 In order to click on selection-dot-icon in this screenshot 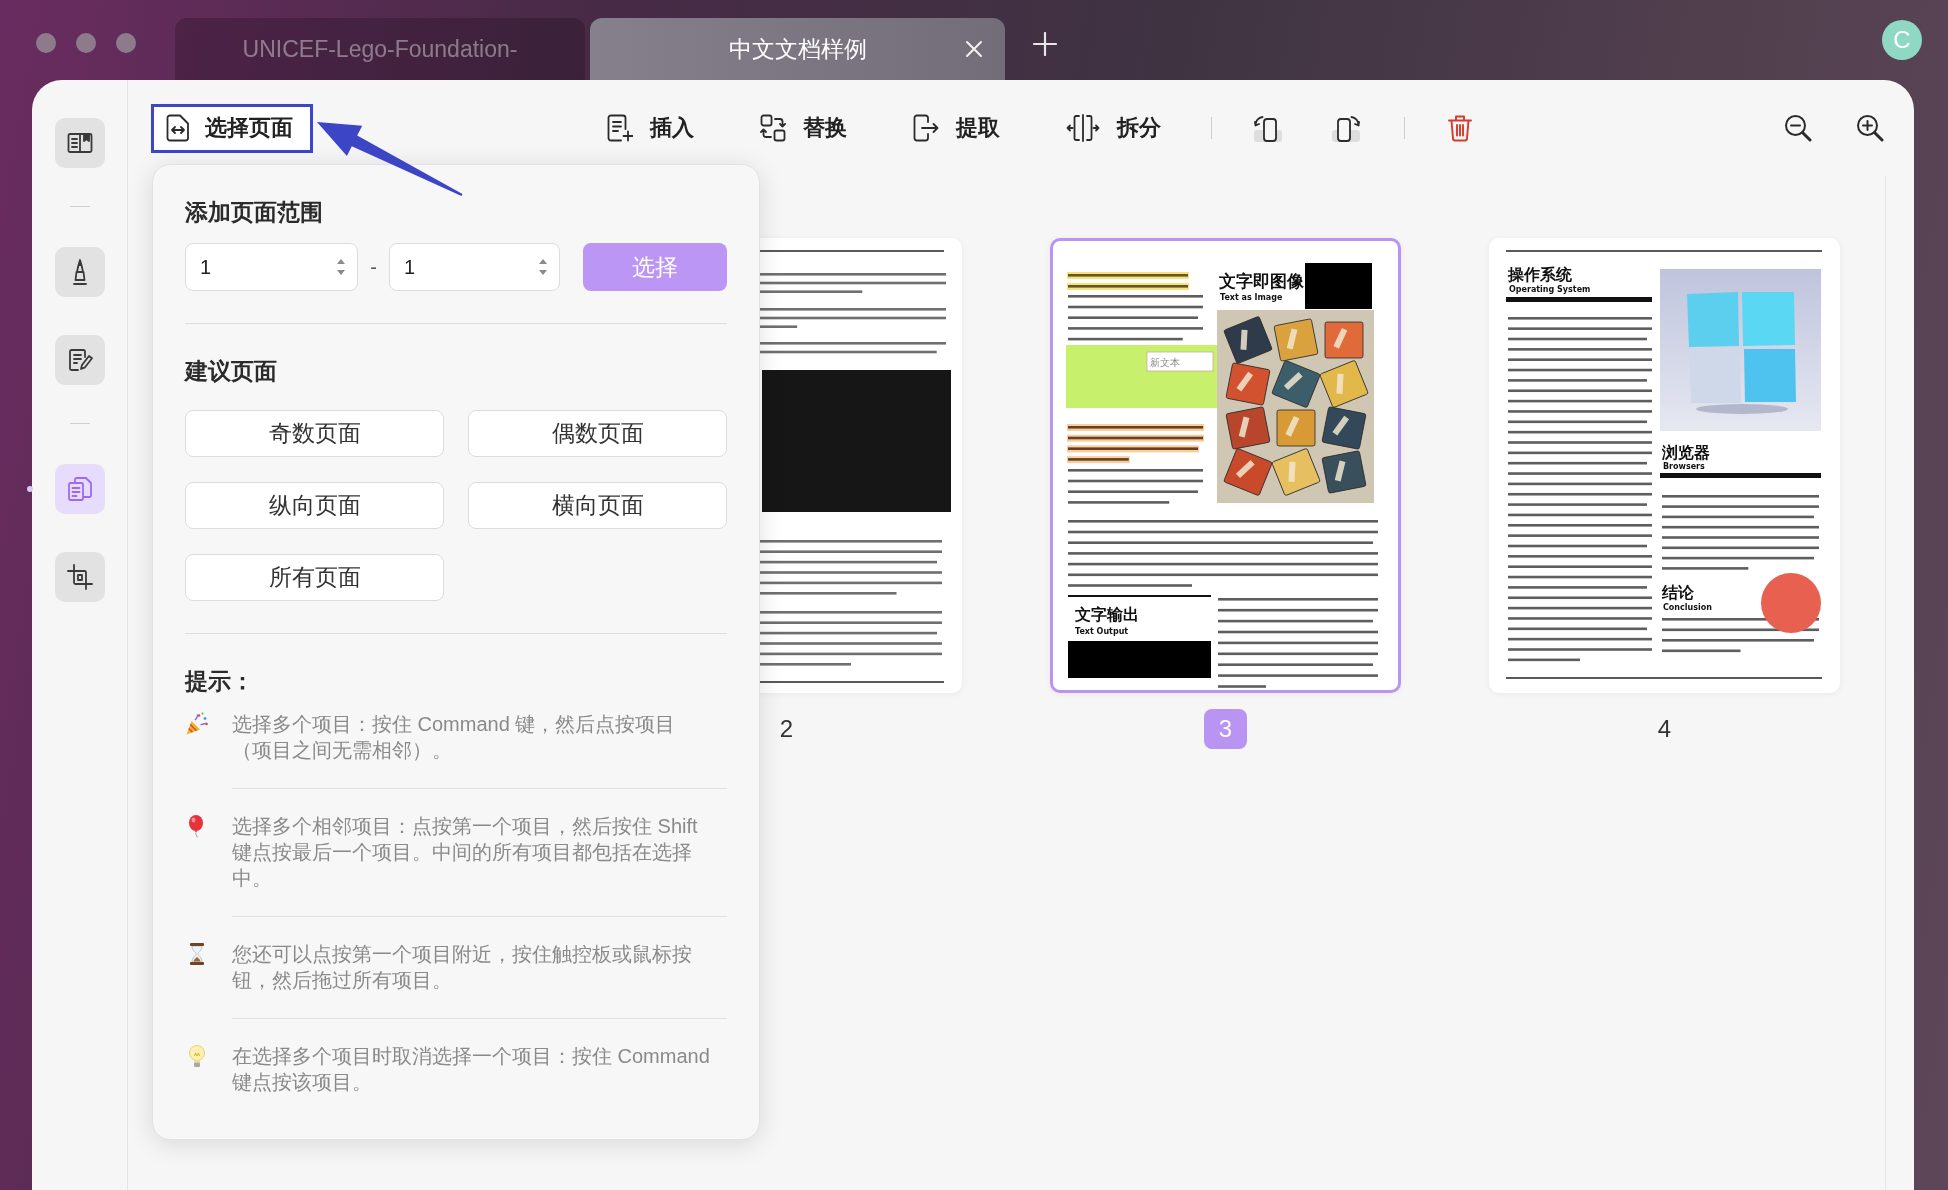, I will do `click(29, 489)`.